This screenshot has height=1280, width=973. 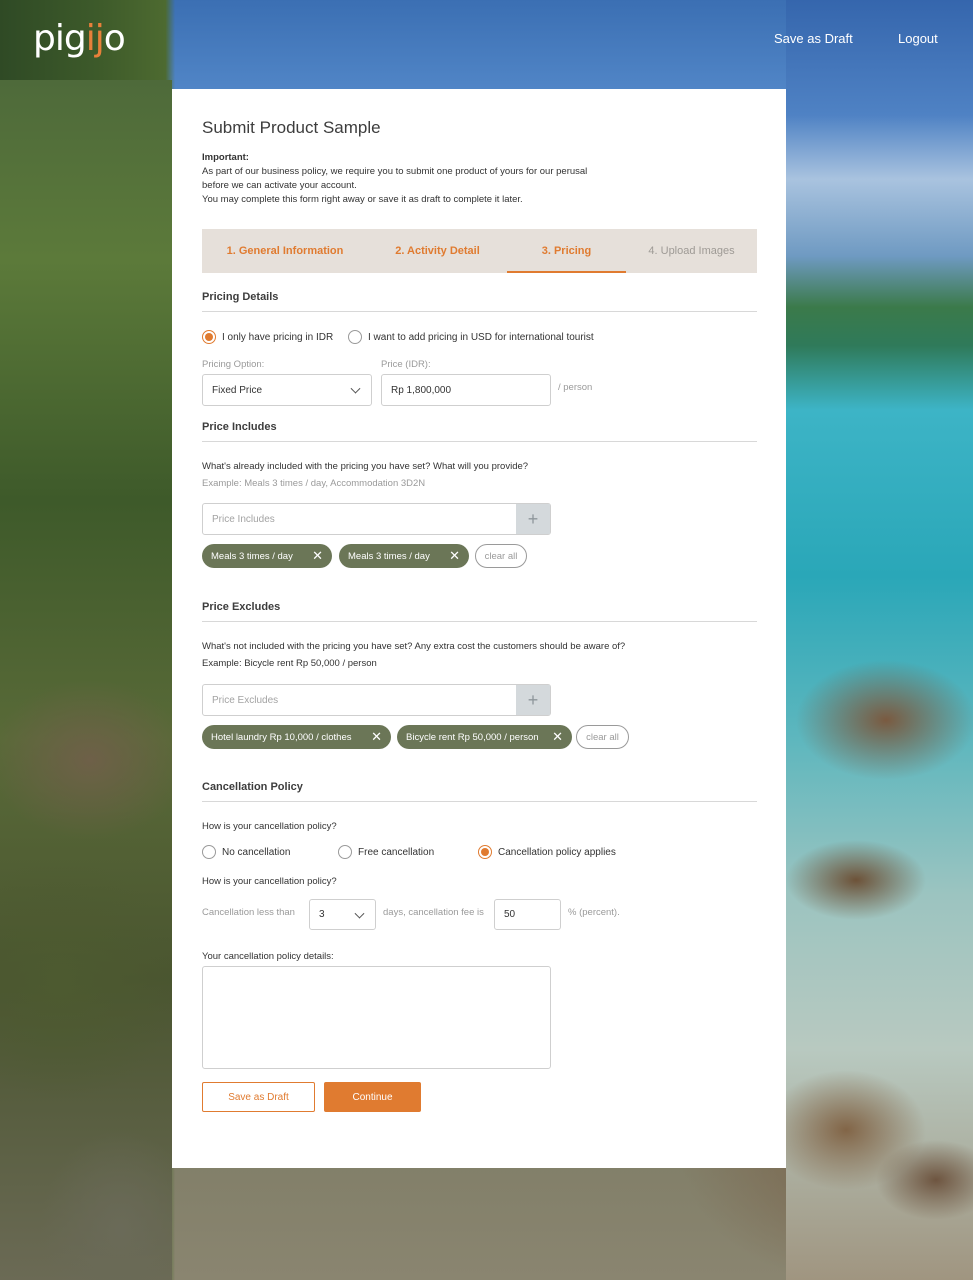 I want to click on header-save-draft-link: Save as Draft, so click(x=813, y=38).